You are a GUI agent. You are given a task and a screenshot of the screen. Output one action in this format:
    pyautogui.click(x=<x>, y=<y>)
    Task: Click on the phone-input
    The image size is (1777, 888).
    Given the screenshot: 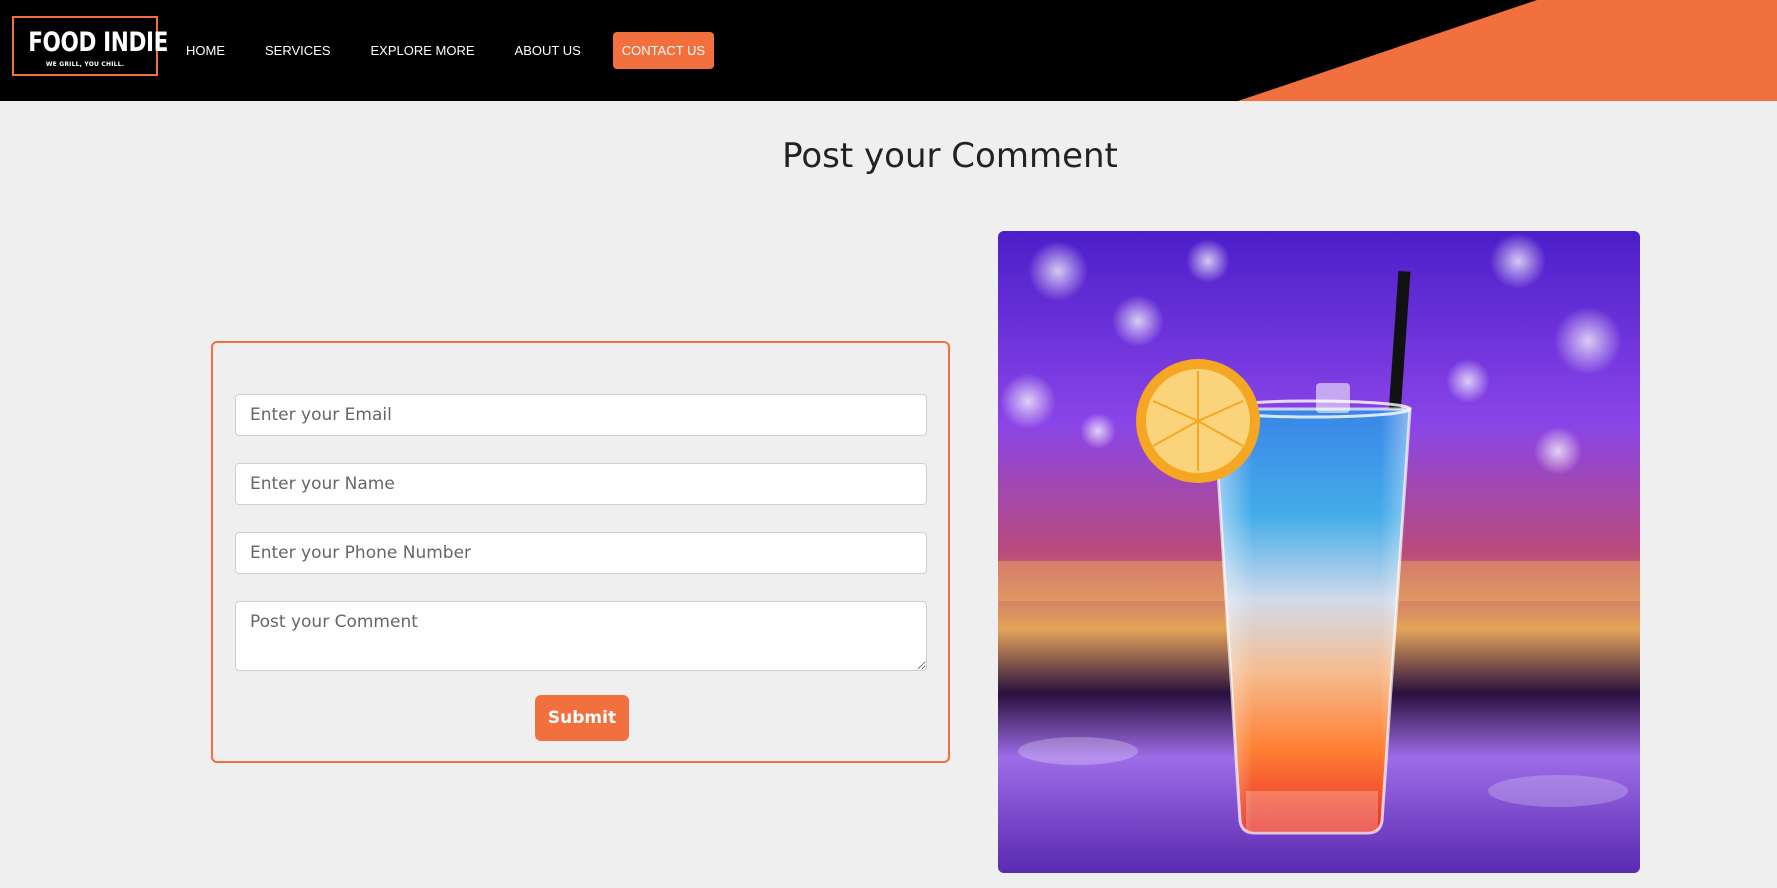 What is the action you would take?
    pyautogui.click(x=581, y=553)
    